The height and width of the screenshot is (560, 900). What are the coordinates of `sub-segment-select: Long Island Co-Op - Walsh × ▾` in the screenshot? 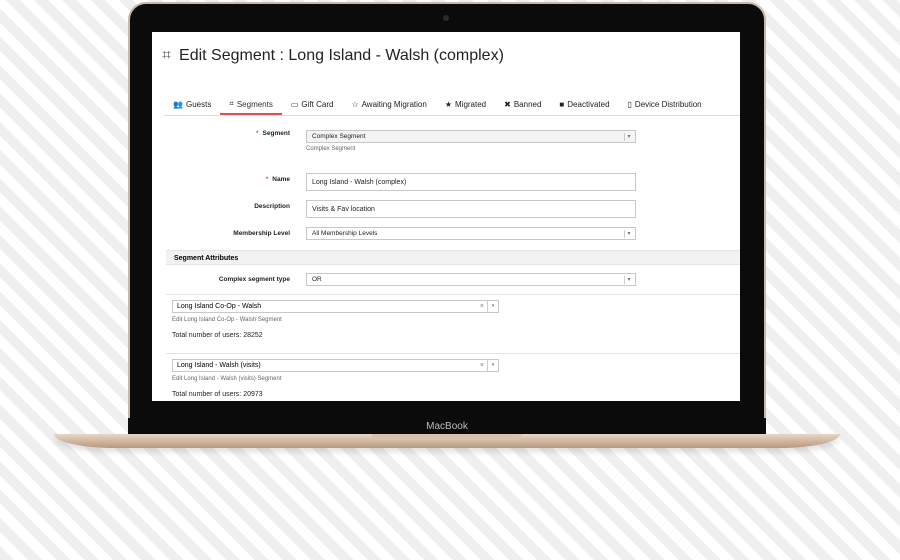 It's located at (335, 306).